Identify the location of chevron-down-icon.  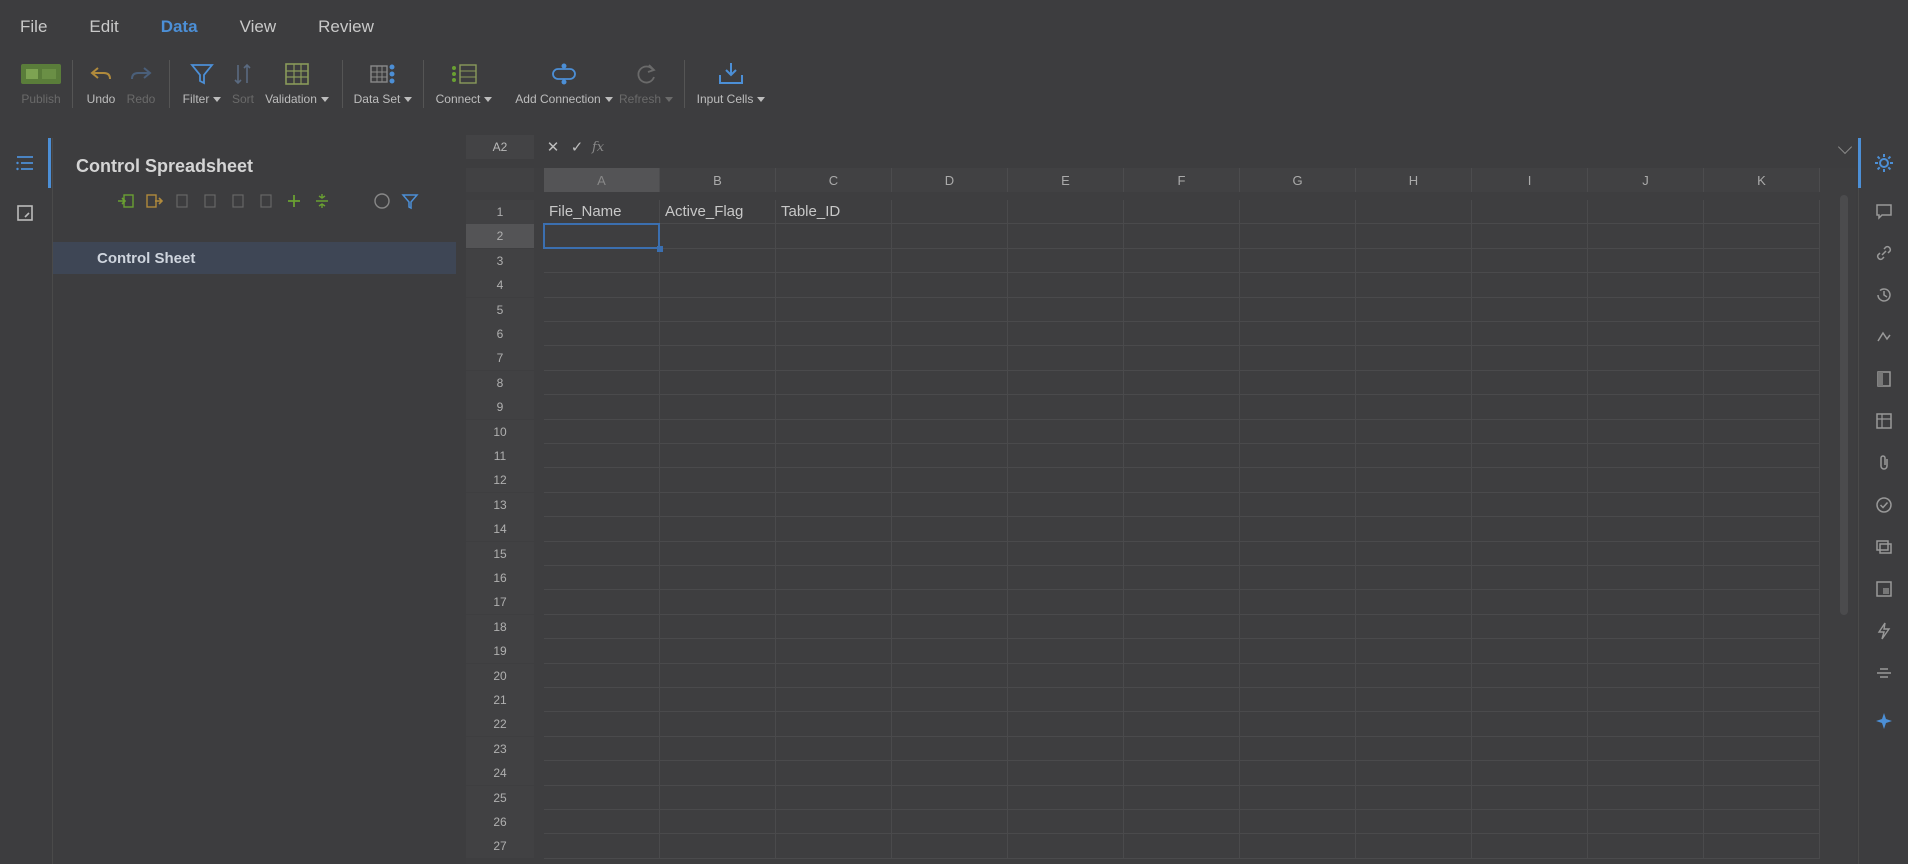
(1845, 147).